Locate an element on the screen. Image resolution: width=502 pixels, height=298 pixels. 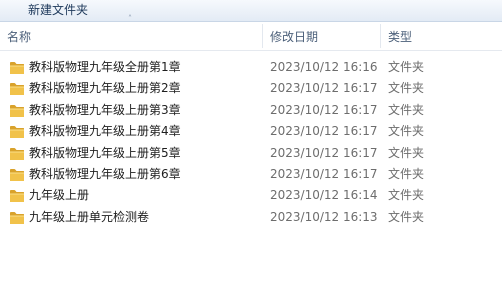
column-header-date-label: 修改日期 is located at coordinates (294, 37).